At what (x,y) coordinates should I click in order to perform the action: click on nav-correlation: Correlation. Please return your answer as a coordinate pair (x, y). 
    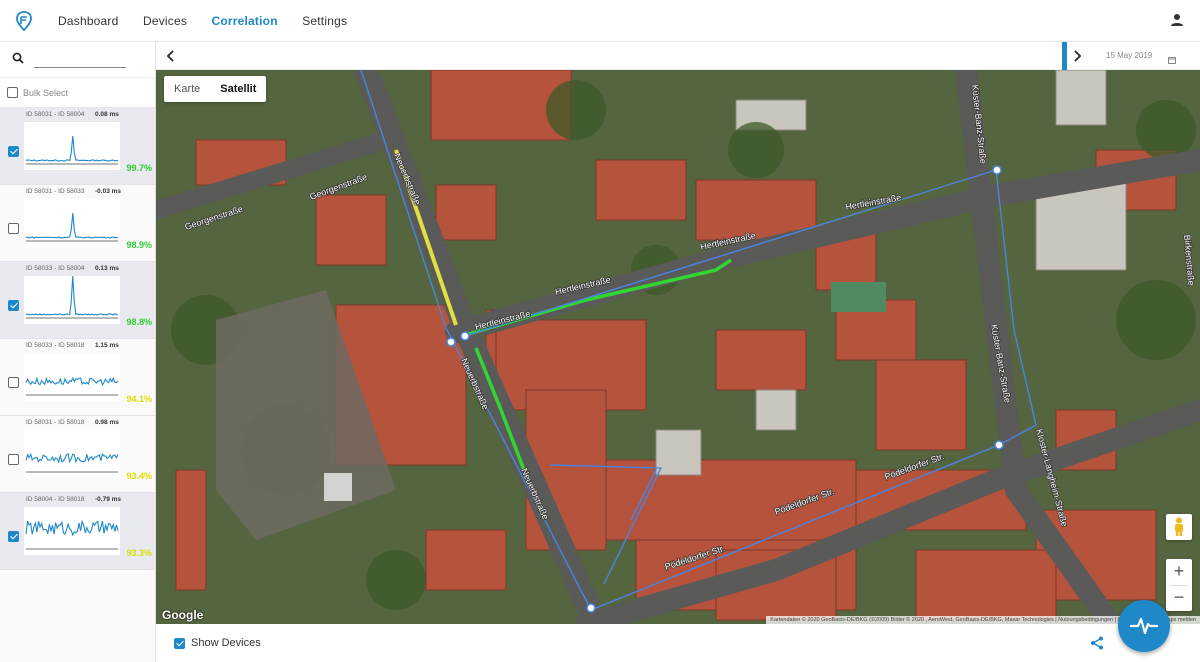
    Looking at the image, I should click on (245, 21).